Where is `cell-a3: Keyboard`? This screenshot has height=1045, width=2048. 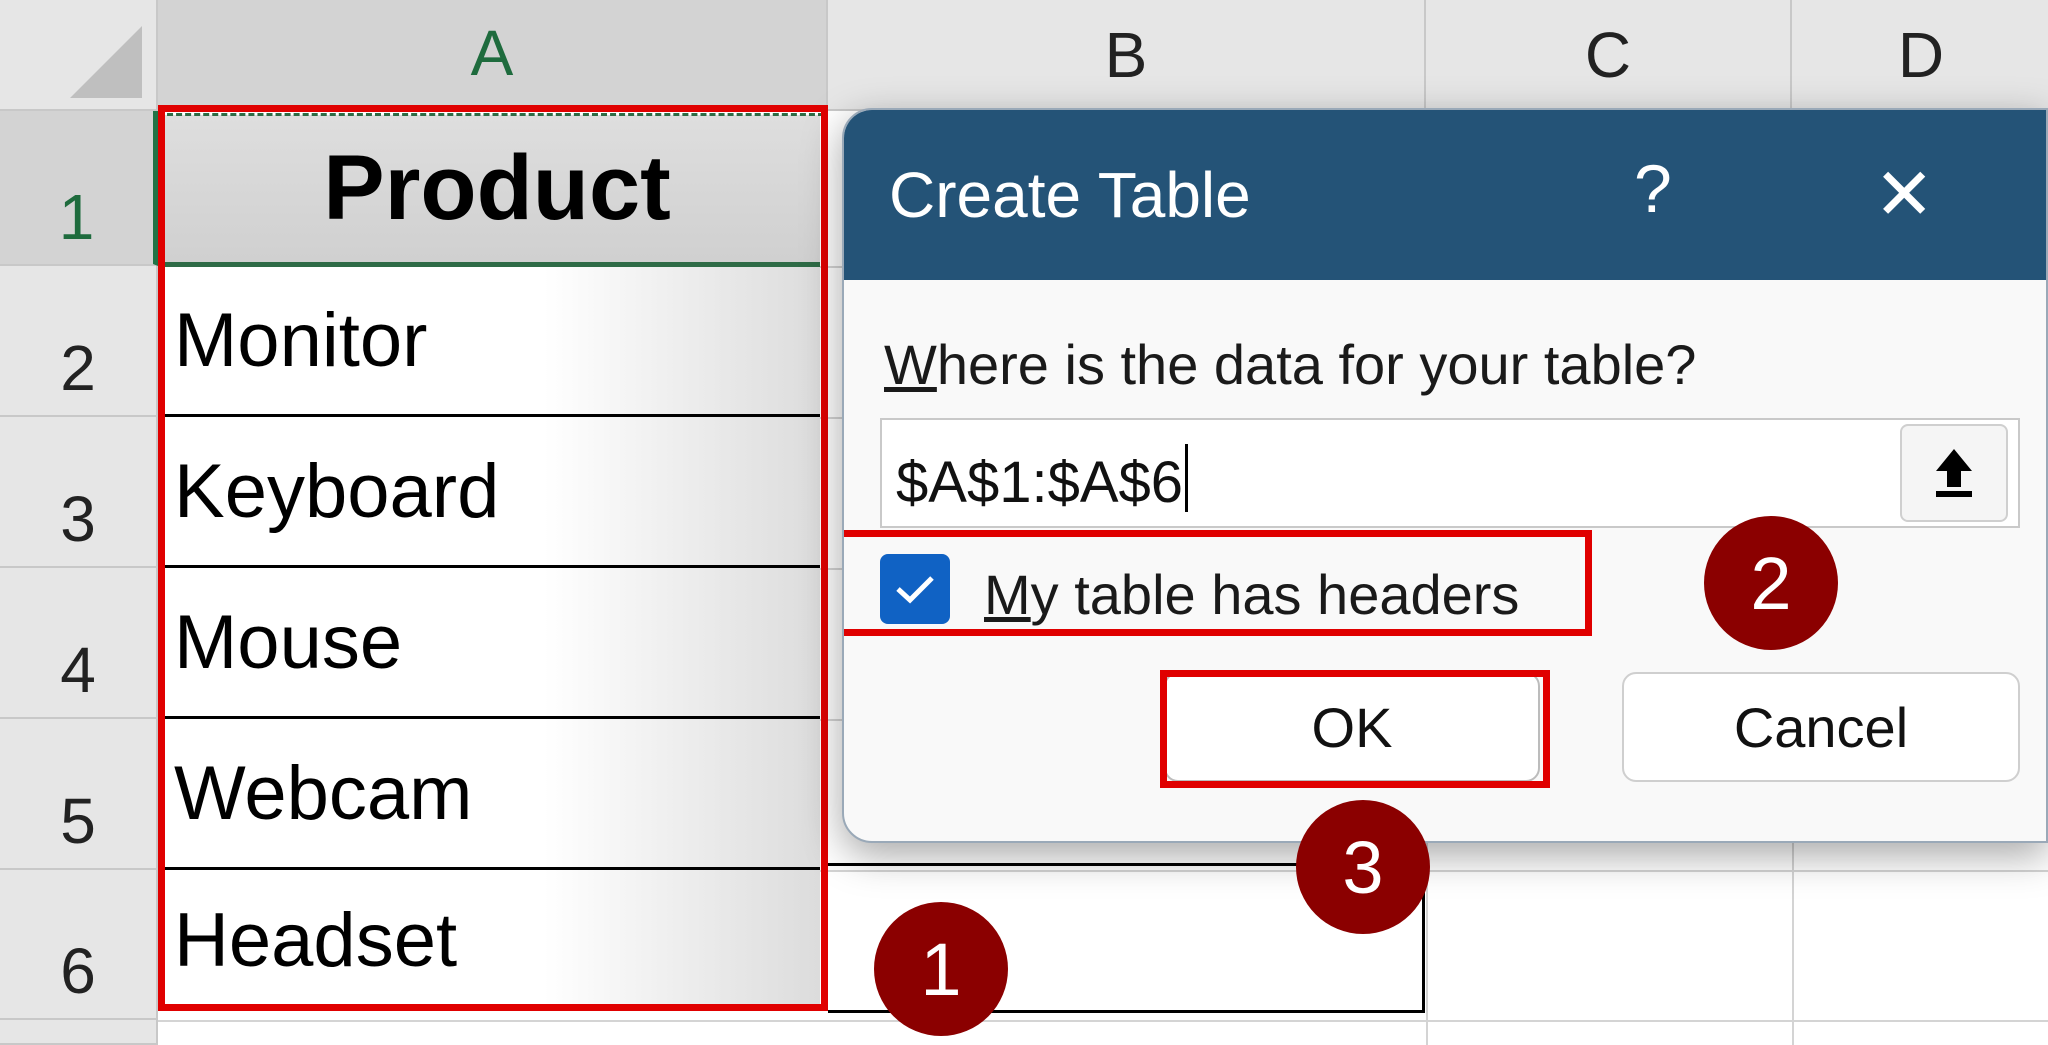
cell-a3: Keyboard is located at coordinates (491, 492).